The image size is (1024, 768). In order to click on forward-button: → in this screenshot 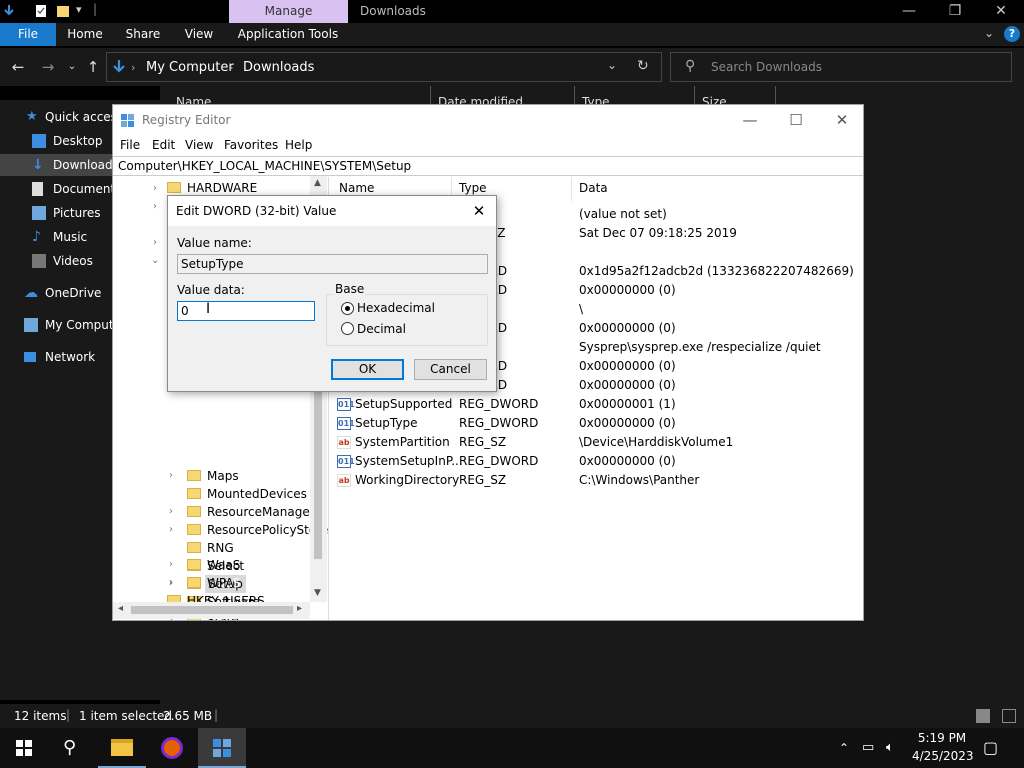, I will do `click(48, 67)`.